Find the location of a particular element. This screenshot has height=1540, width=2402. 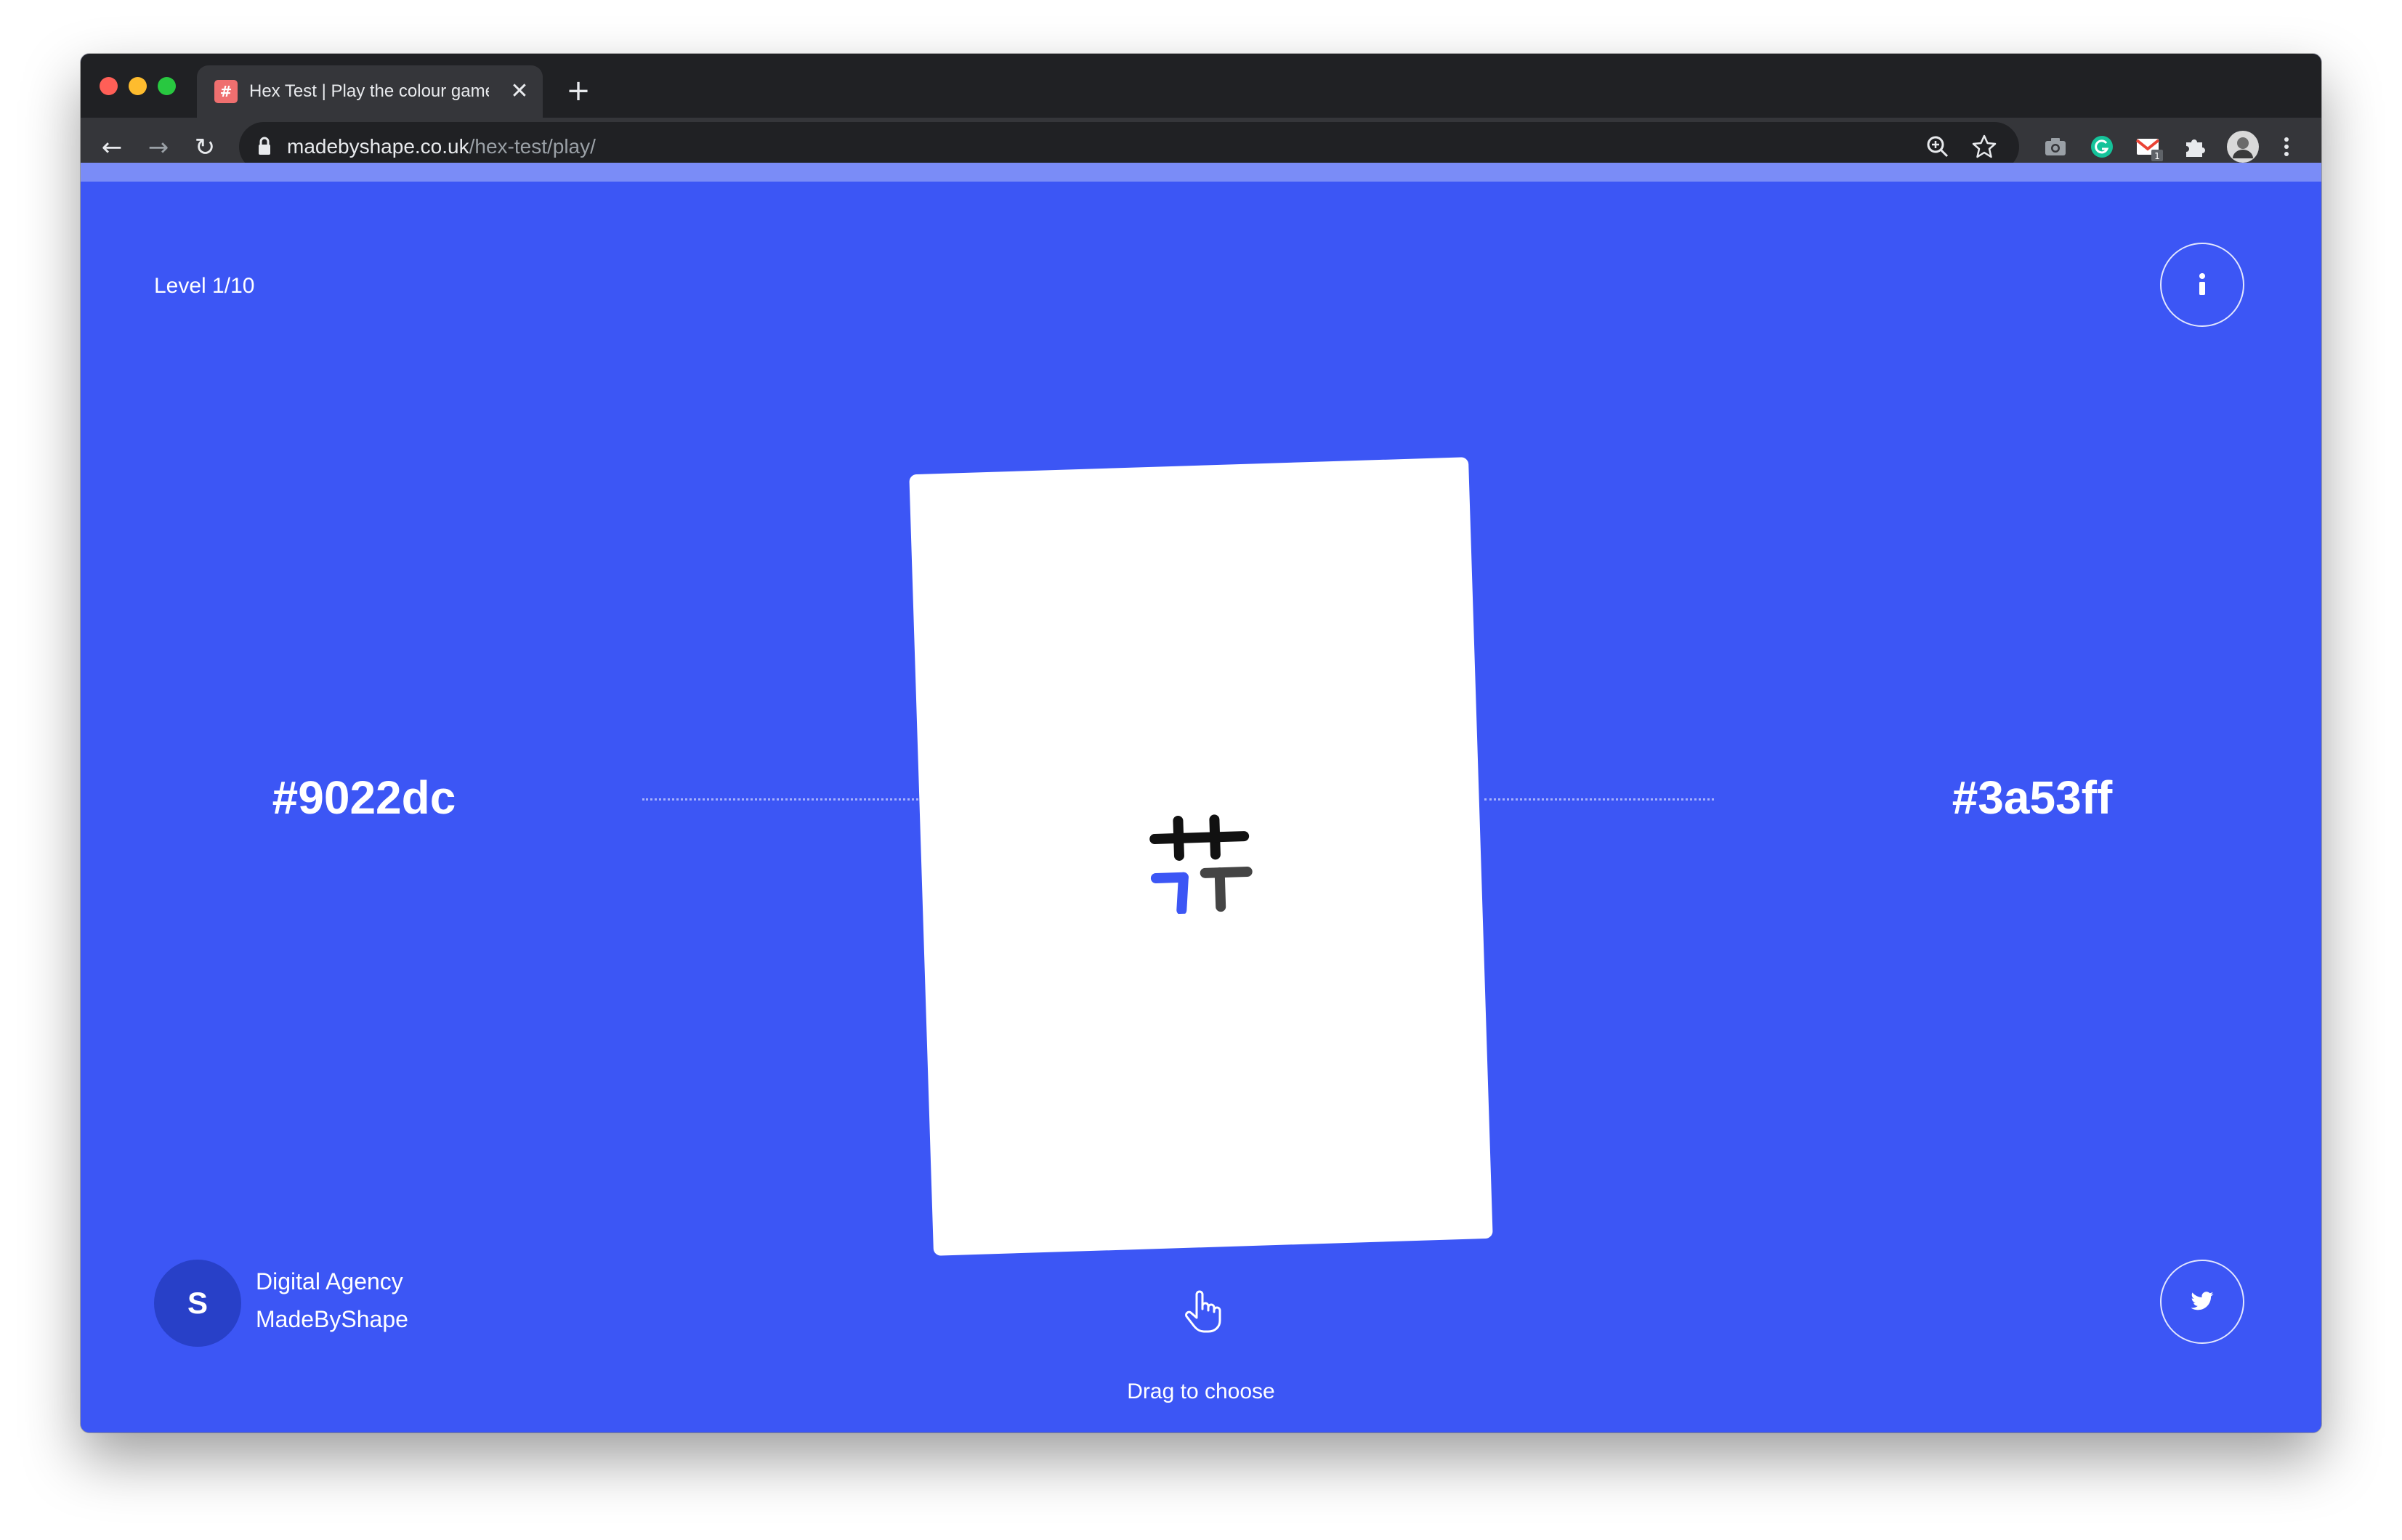

url-host: madebyshape.co.uk is located at coordinates (378, 146).